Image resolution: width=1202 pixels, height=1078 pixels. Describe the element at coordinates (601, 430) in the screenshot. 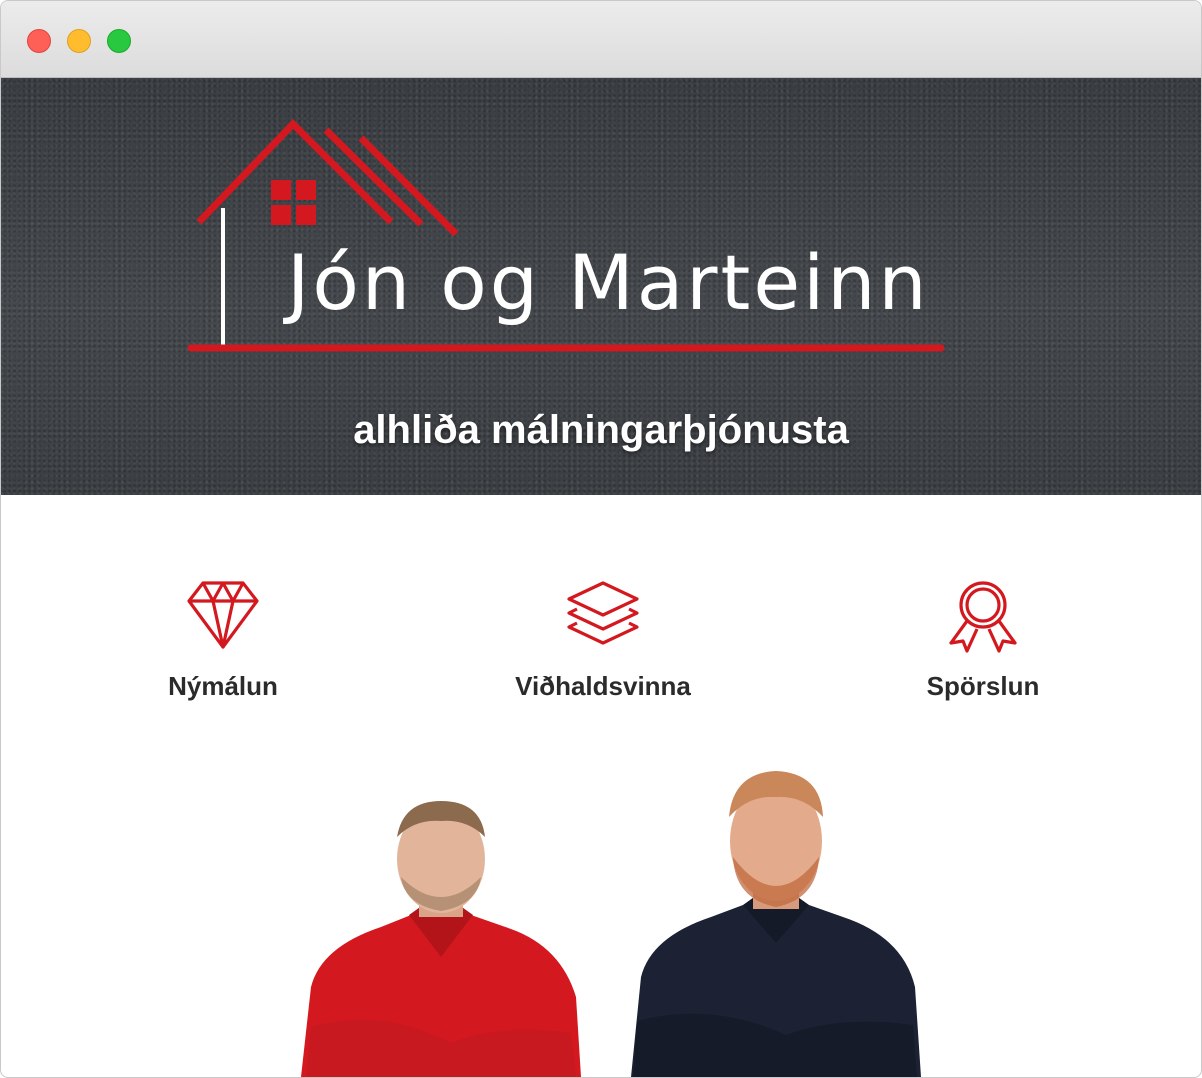

I see `hero-tagline: alhliða málningarþjónusta` at that location.